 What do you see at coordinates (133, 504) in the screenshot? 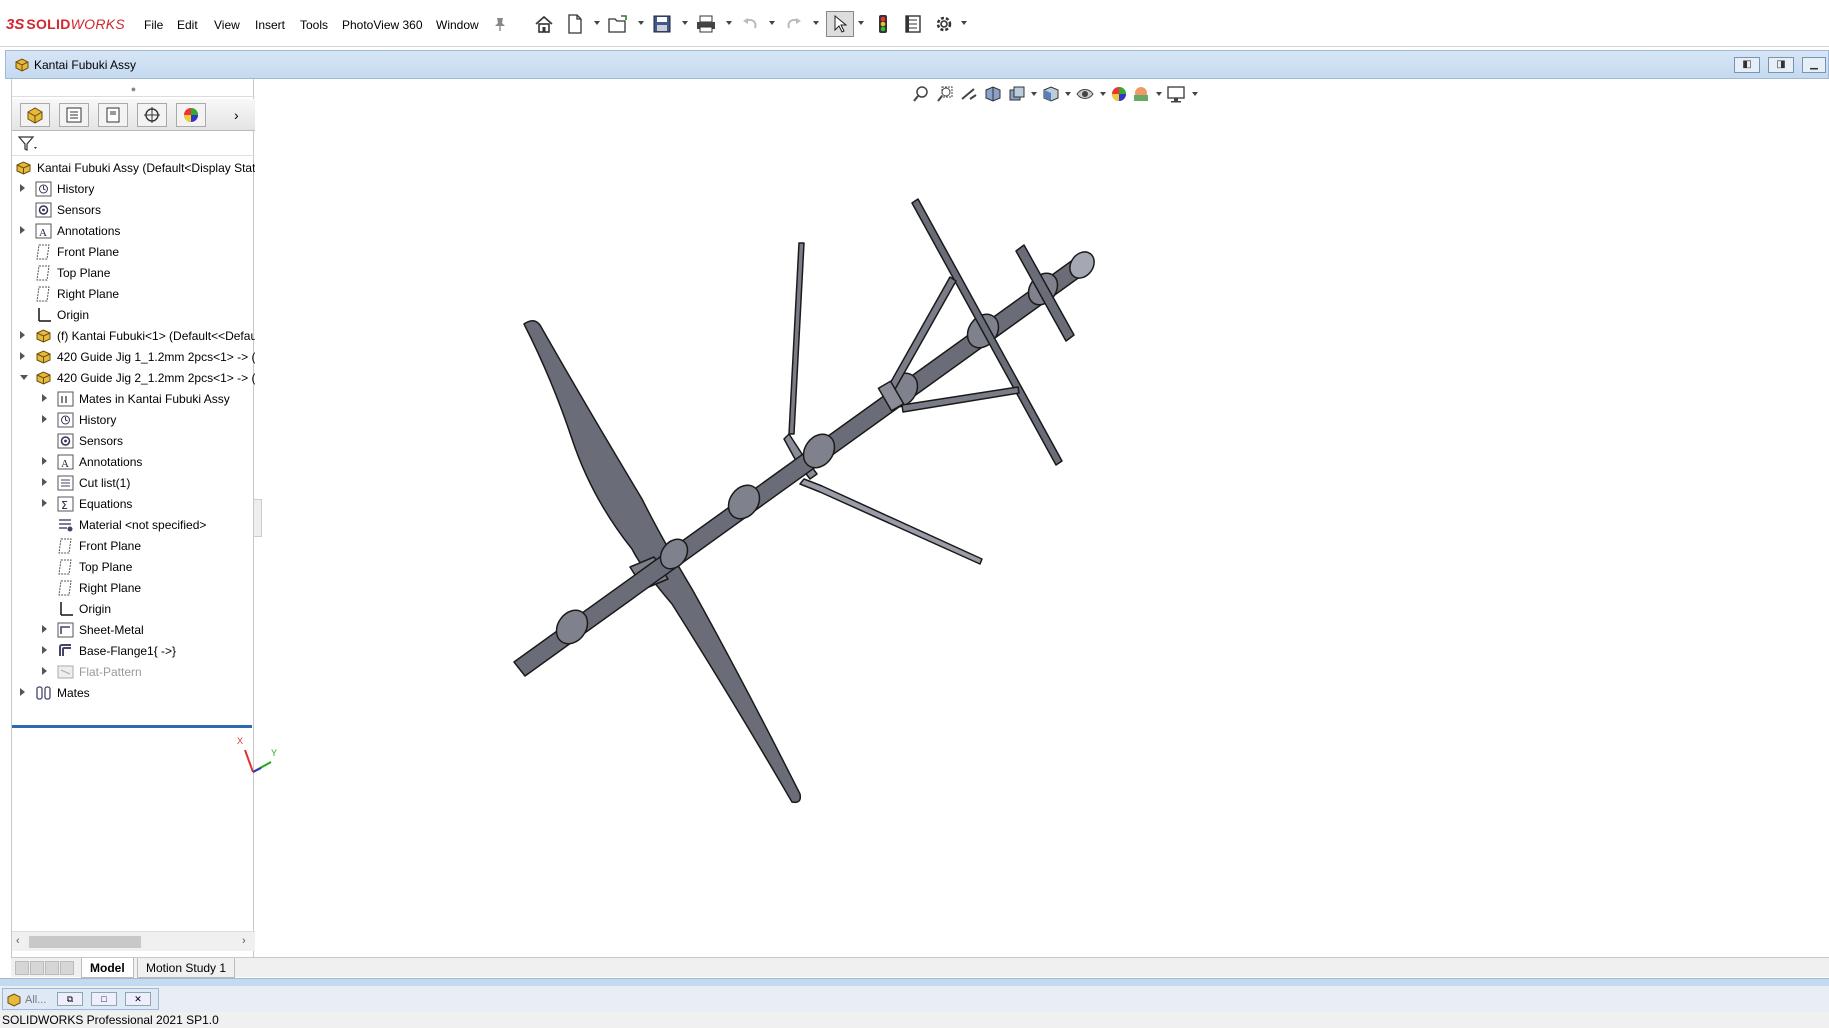
I see `tree-item: Σ Equations` at bounding box center [133, 504].